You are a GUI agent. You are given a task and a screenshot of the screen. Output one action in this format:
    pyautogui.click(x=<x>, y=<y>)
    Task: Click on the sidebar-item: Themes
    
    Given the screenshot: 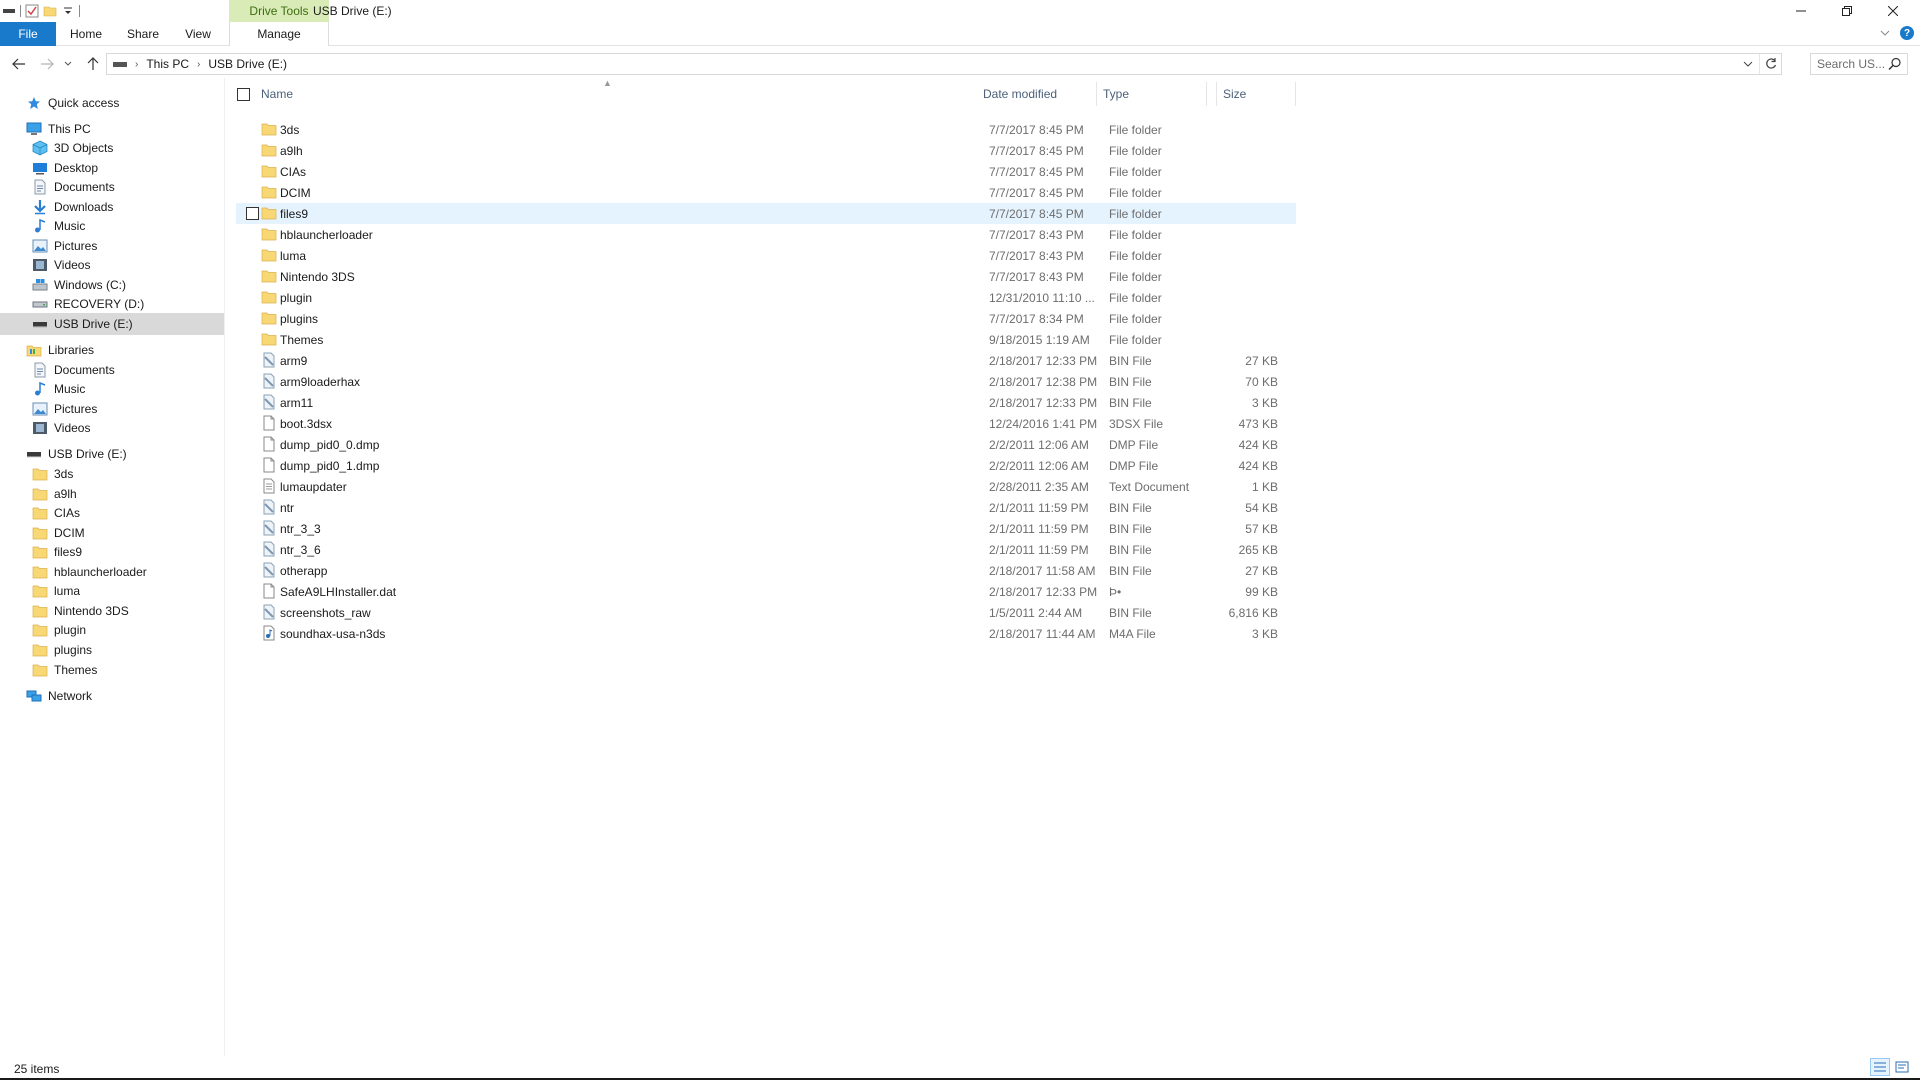 What is the action you would take?
    pyautogui.click(x=112, y=670)
    